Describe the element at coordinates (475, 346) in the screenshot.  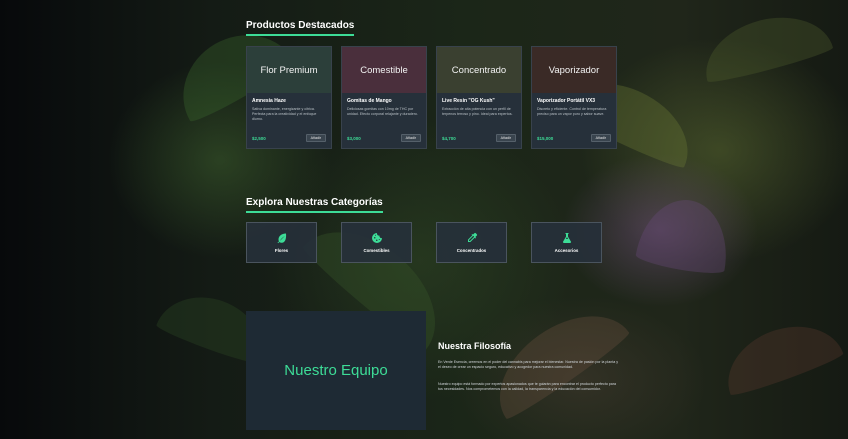
I see `philosophy-title: Nuestra Filosofía` at that location.